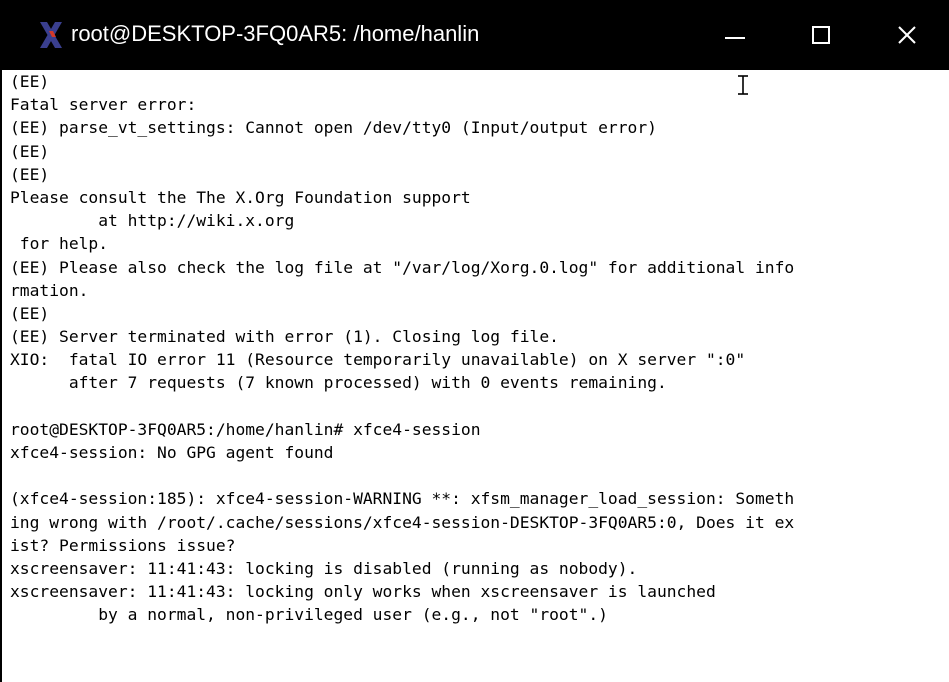  What do you see at coordinates (103, 105) in the screenshot?
I see `terminal-line: Fatal server error:` at bounding box center [103, 105].